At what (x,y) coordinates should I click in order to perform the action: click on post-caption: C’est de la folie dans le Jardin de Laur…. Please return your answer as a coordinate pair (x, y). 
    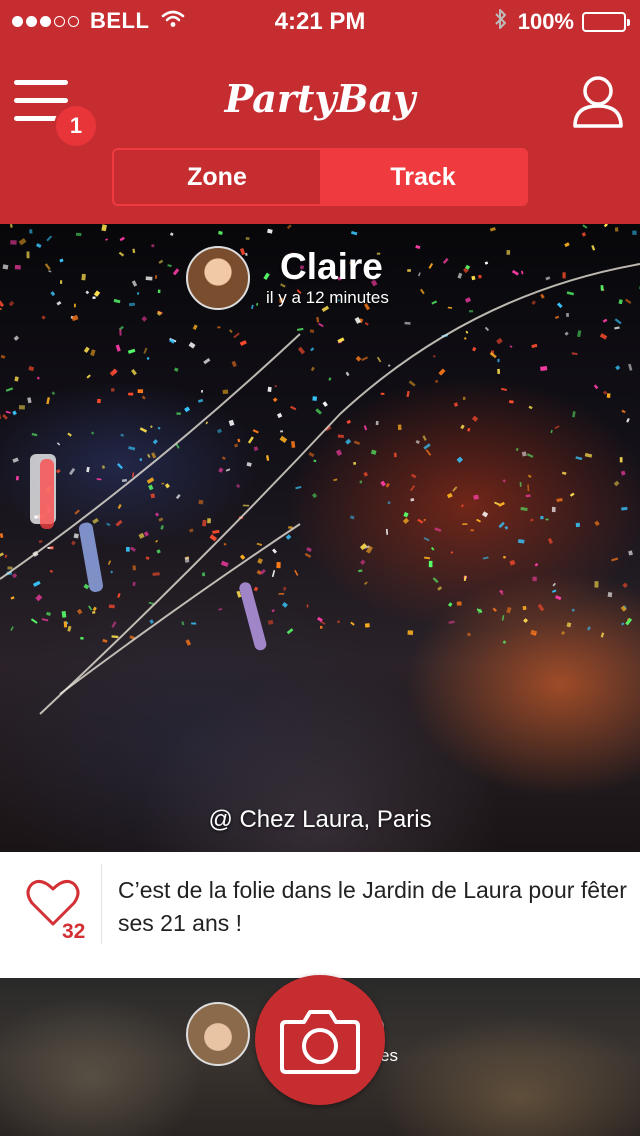
    Looking at the image, I should click on (372, 906).